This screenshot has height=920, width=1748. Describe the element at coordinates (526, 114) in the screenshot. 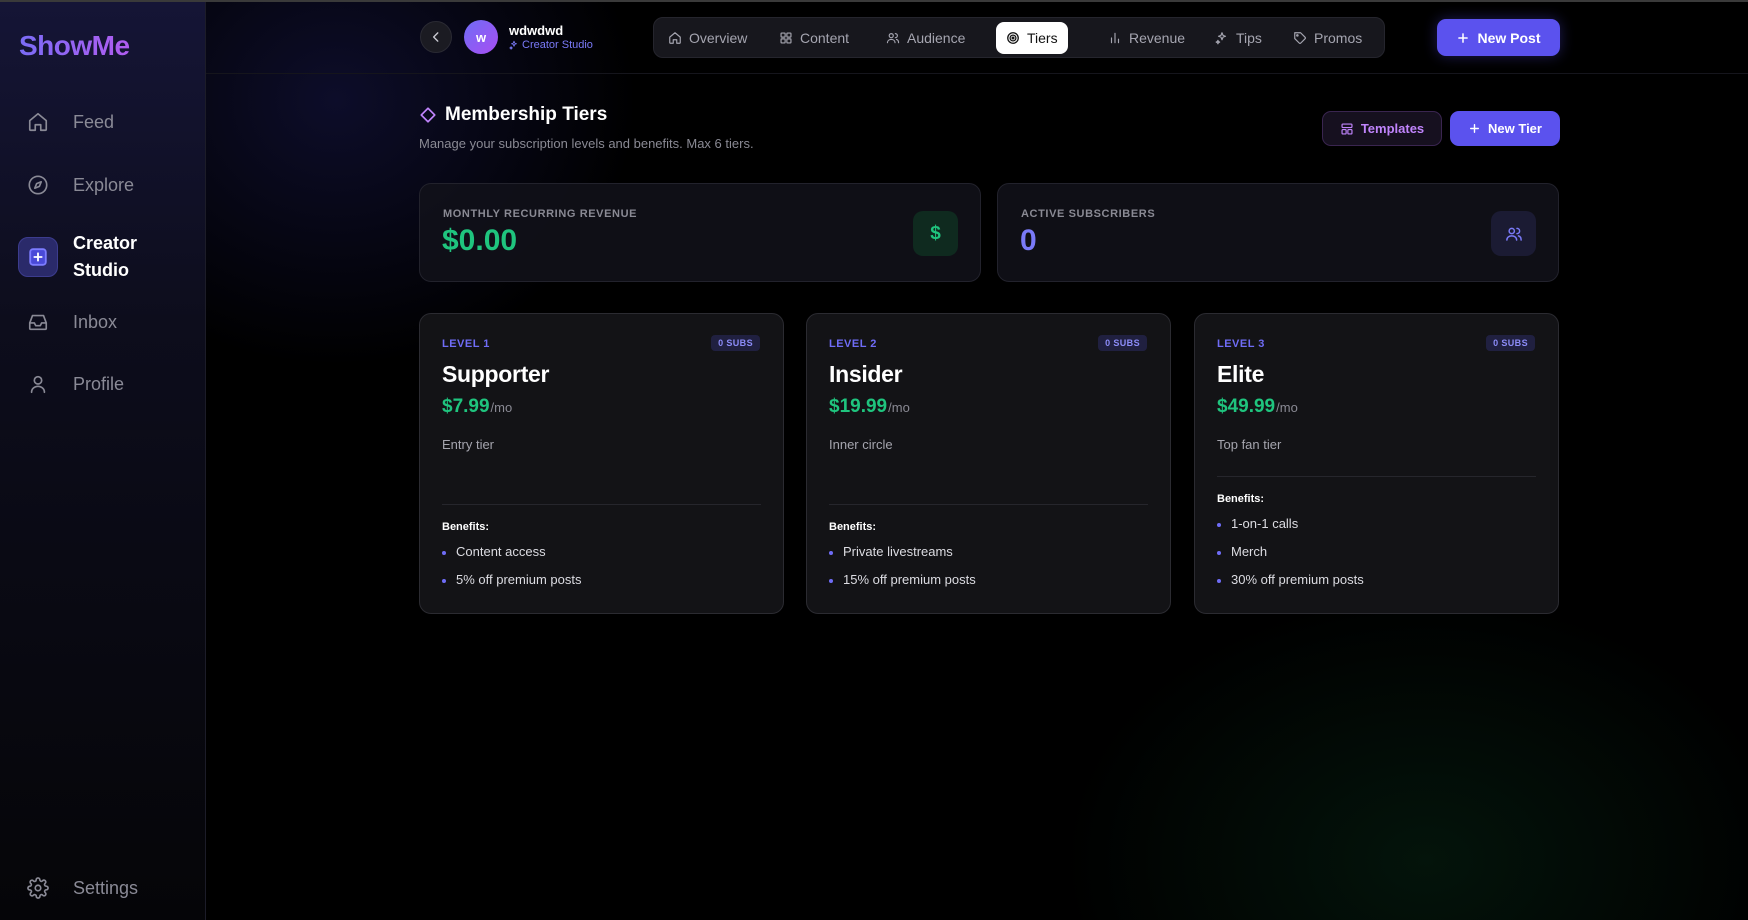

I see `page-title-text: Membership Tiers` at that location.